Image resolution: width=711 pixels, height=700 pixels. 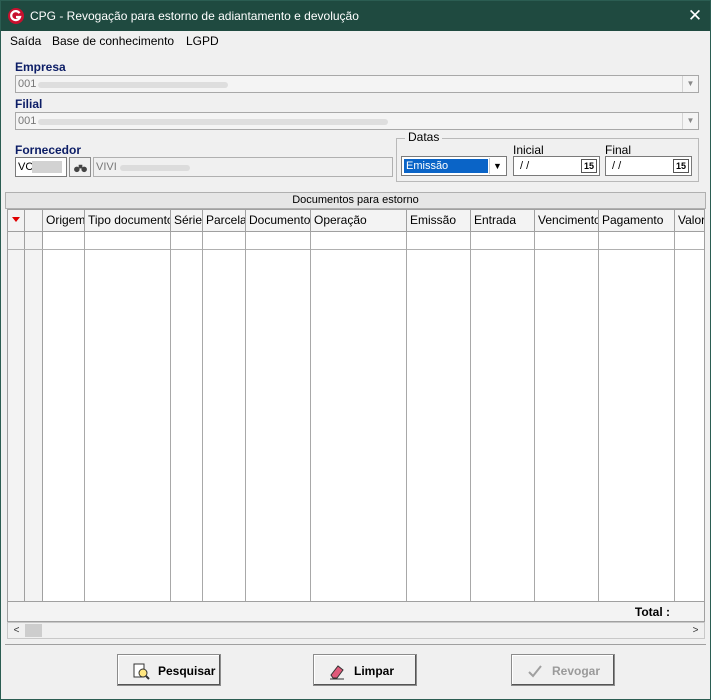 I want to click on filial-code: 001, so click(x=27, y=121).